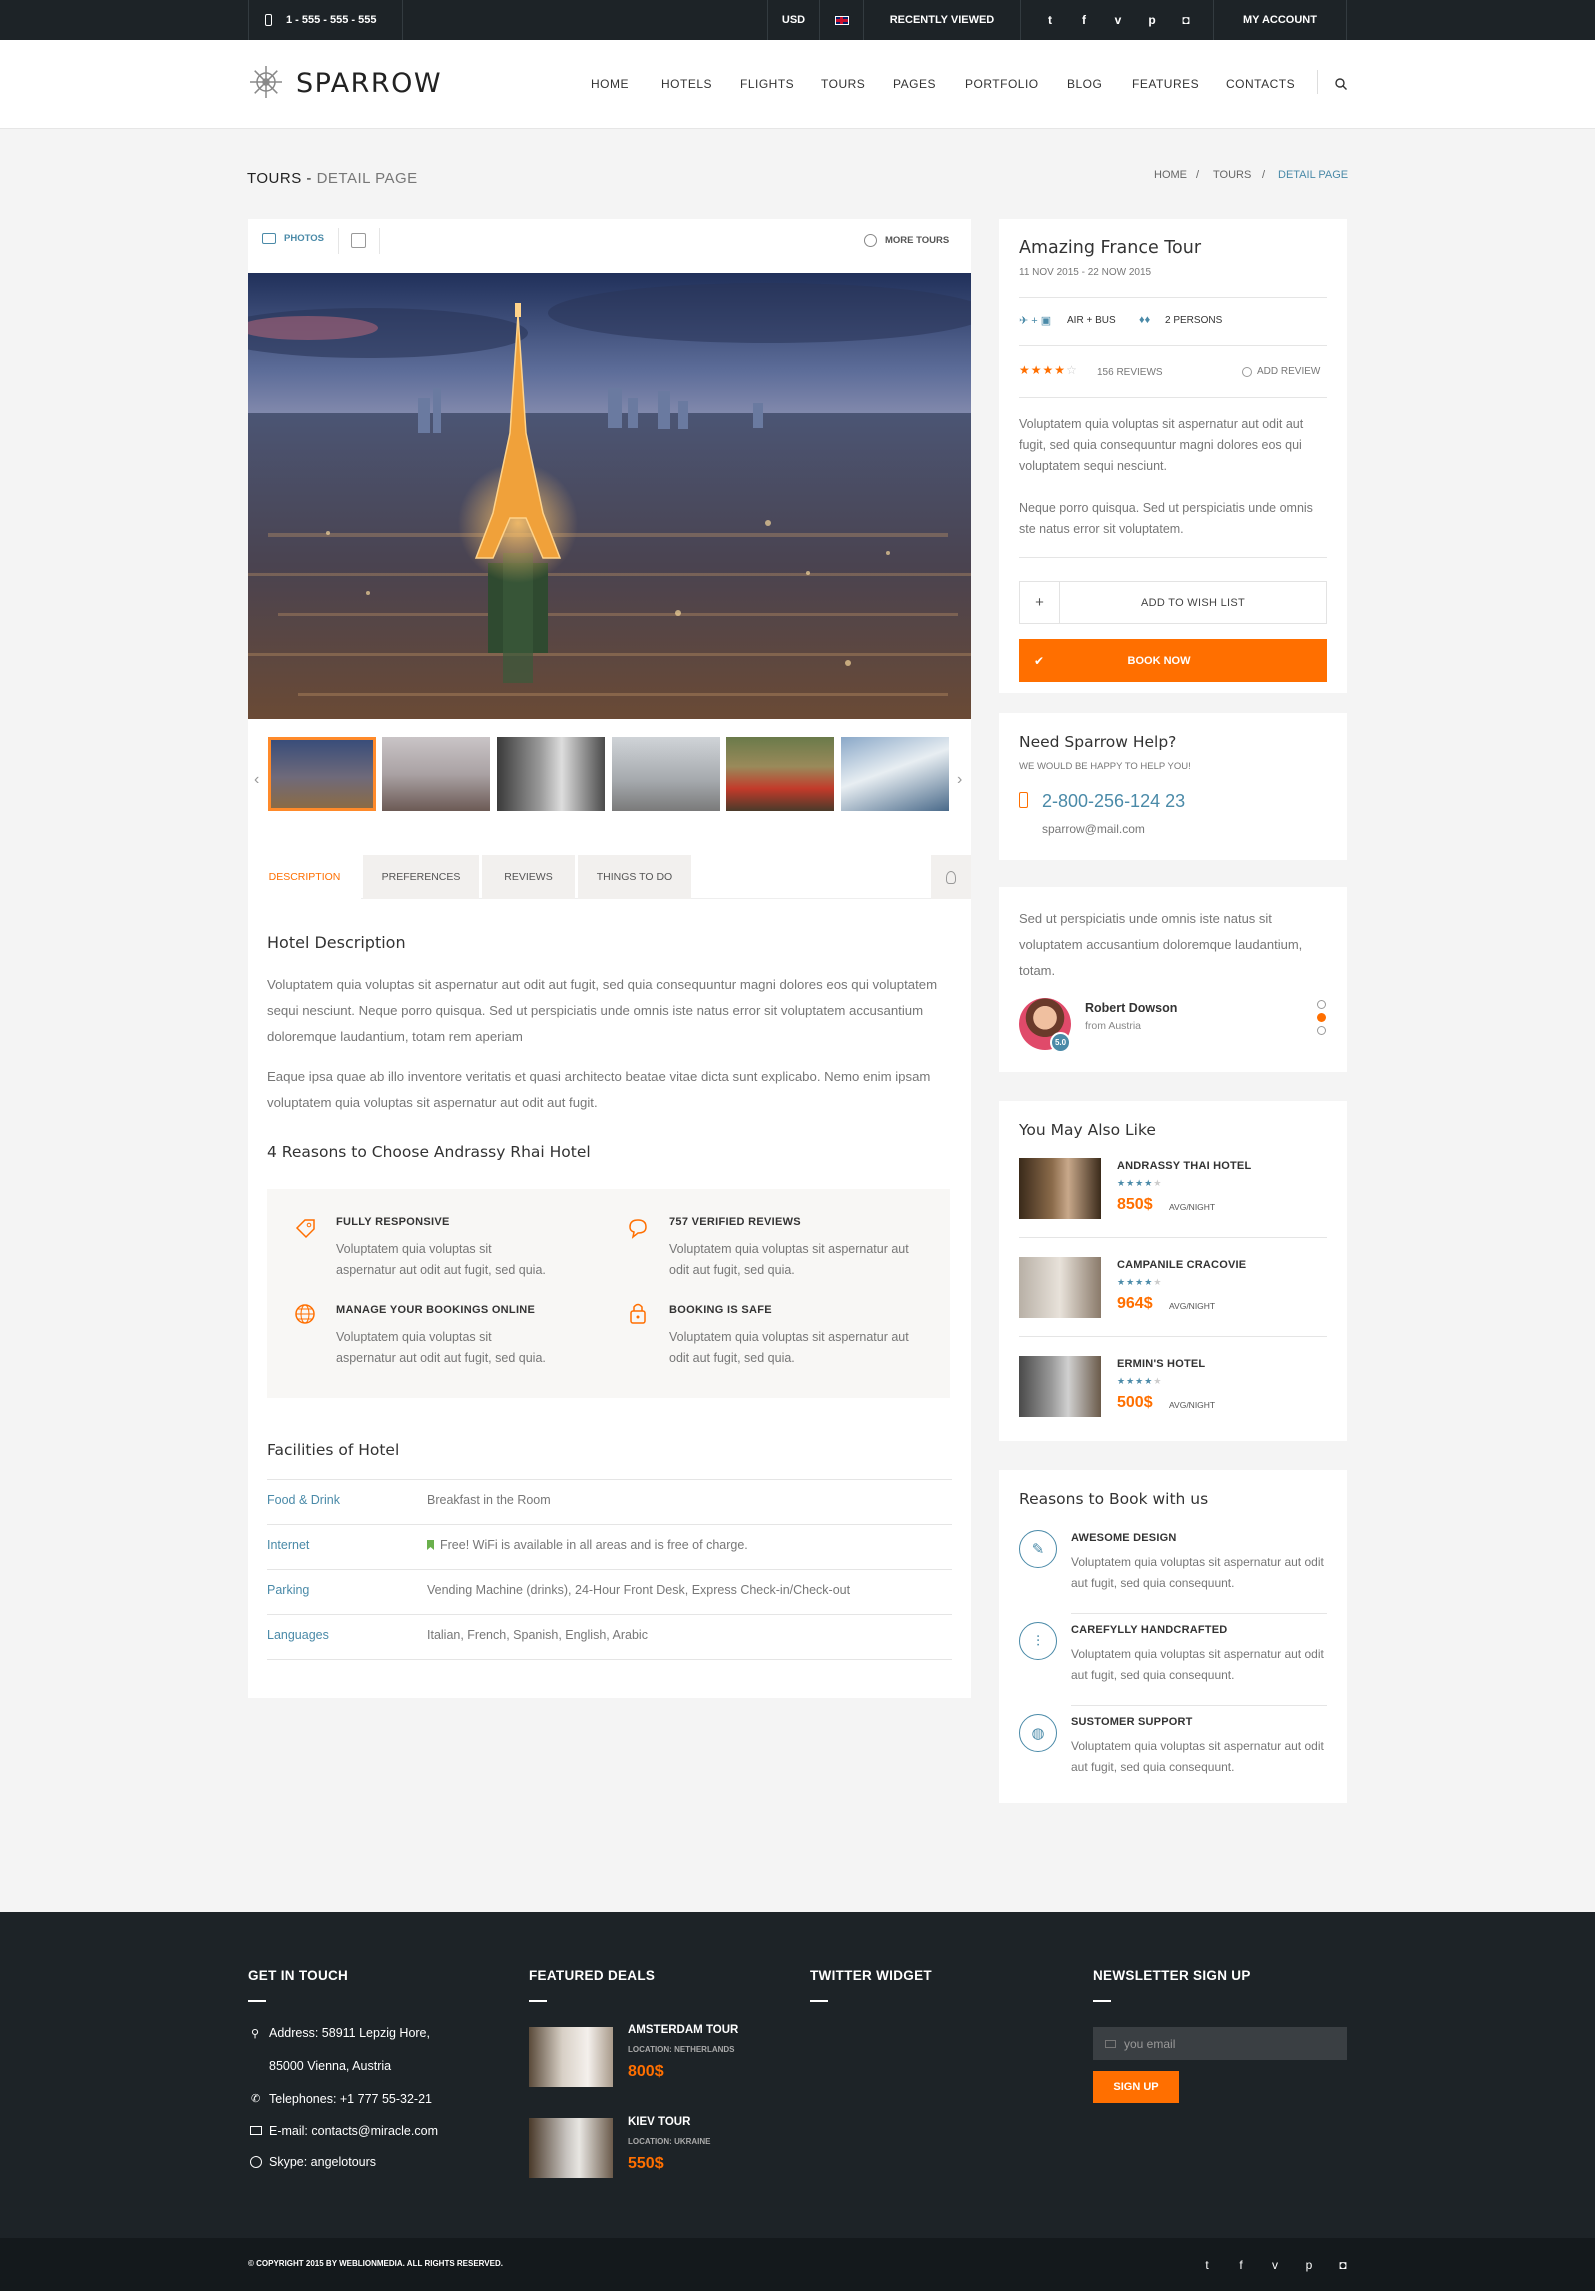 The height and width of the screenshot is (2291, 1595). What do you see at coordinates (634, 877) in the screenshot?
I see `tab-things-to-do: THINGS TO DO` at bounding box center [634, 877].